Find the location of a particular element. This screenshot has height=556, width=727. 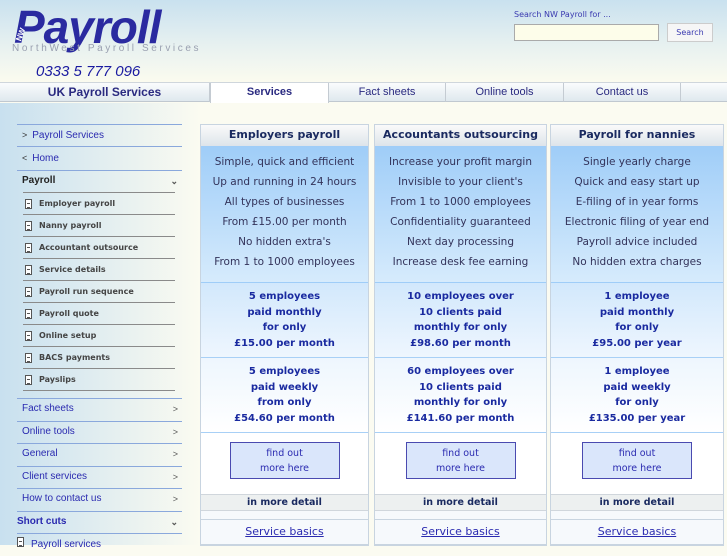

feature-item: Single yearly charge is located at coordinates (637, 162).